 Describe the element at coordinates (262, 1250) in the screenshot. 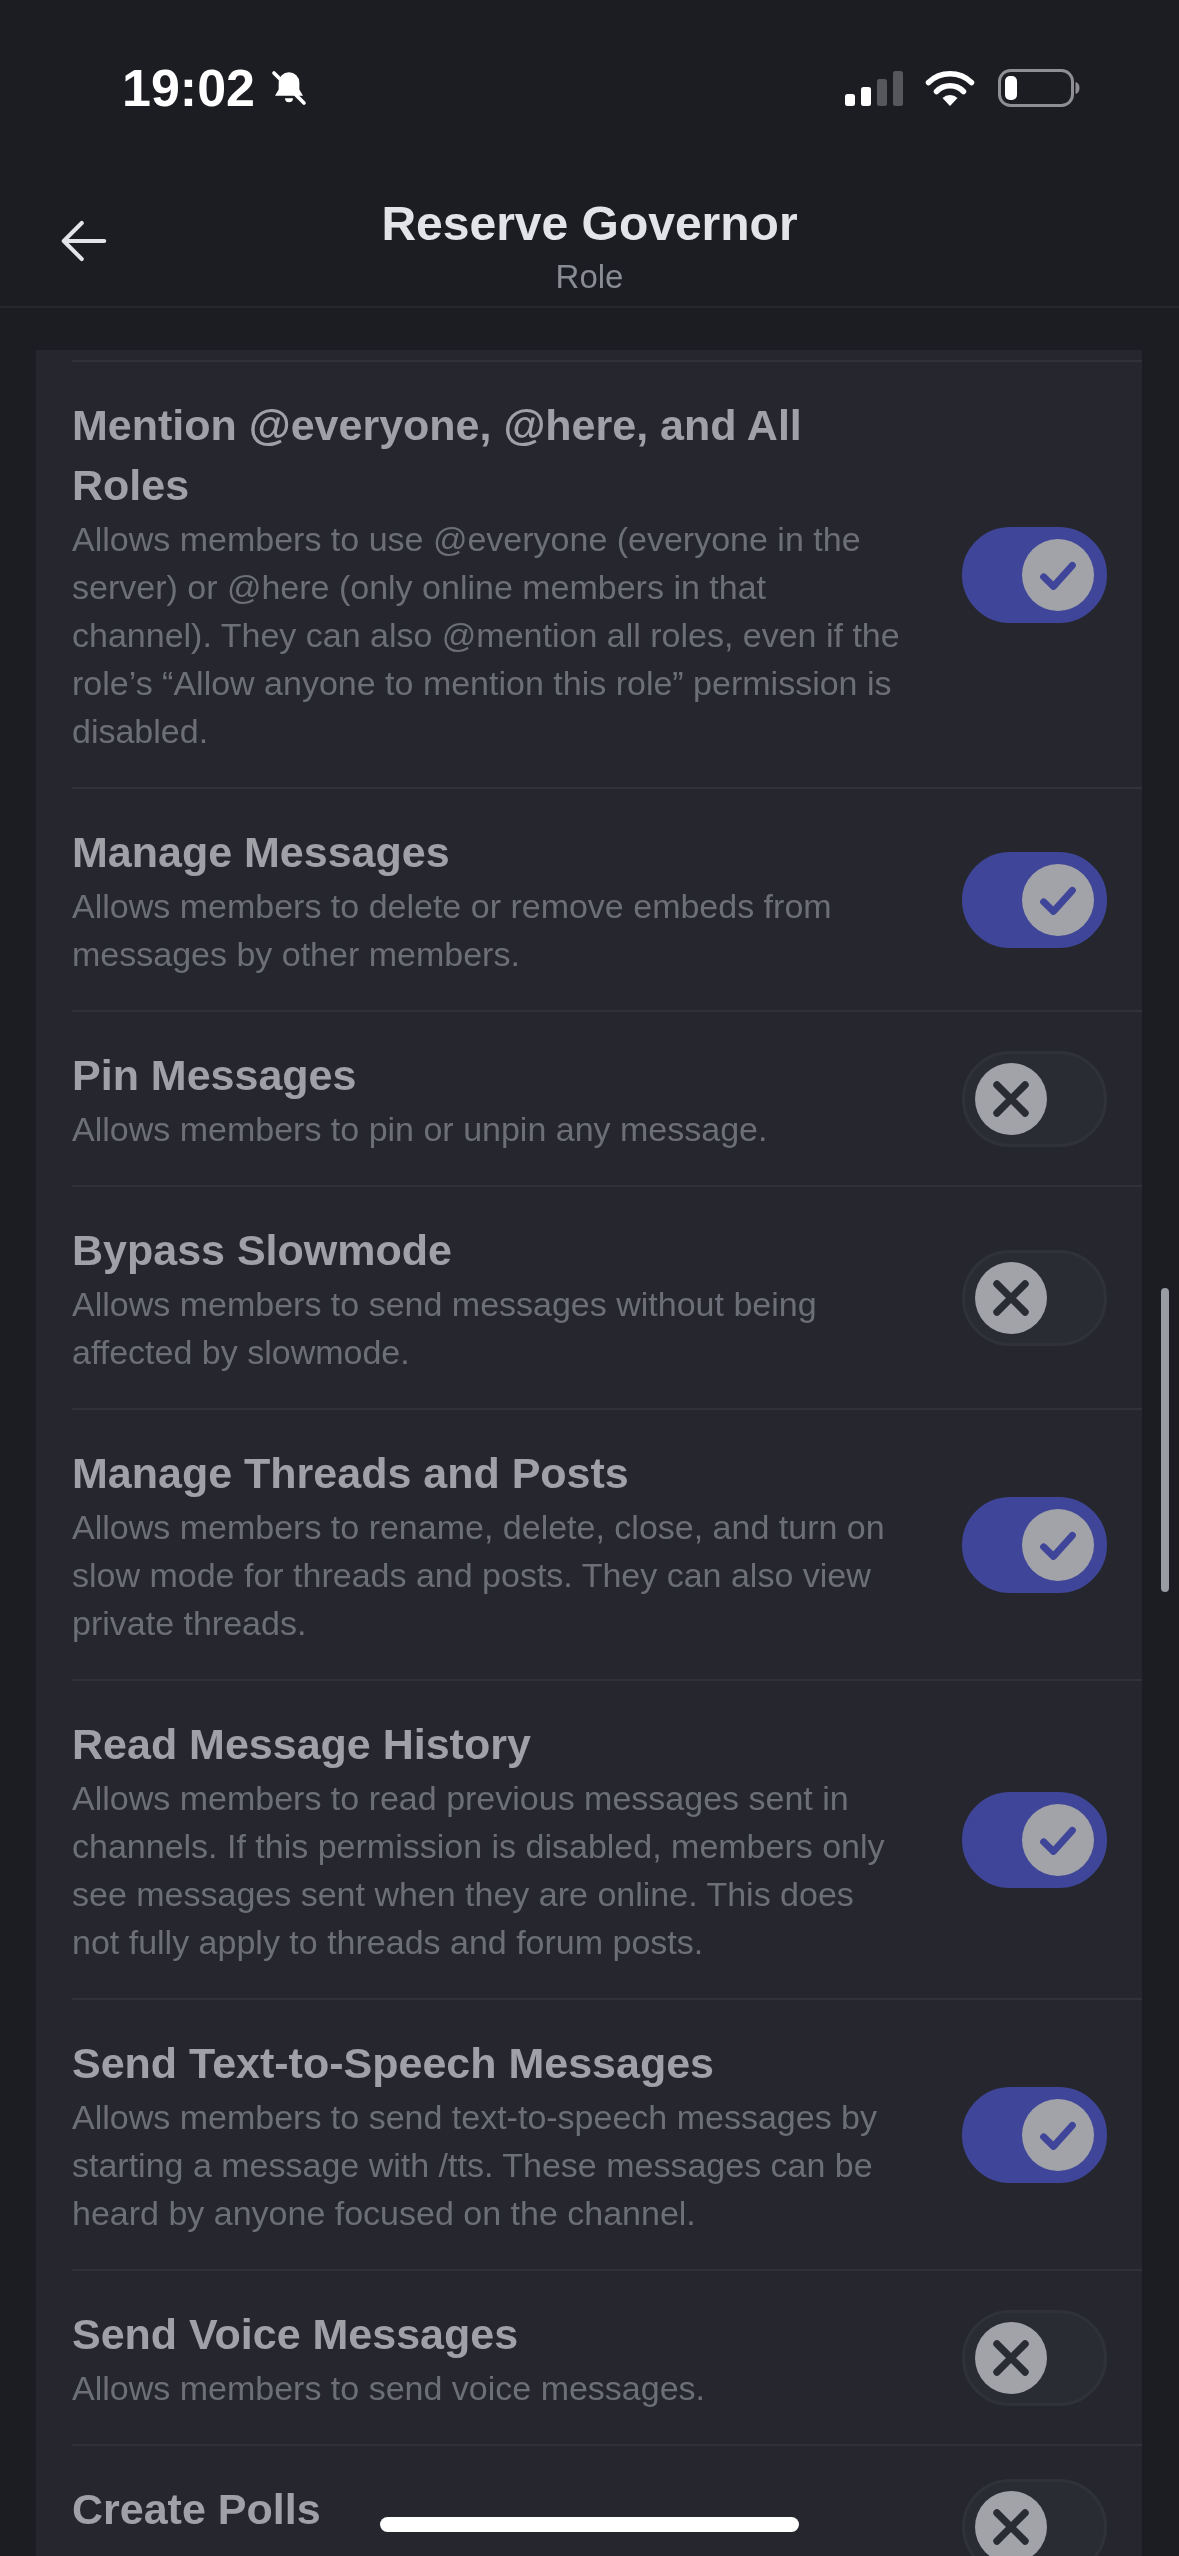

I see `permission-title: Bypass Slowmode` at that location.